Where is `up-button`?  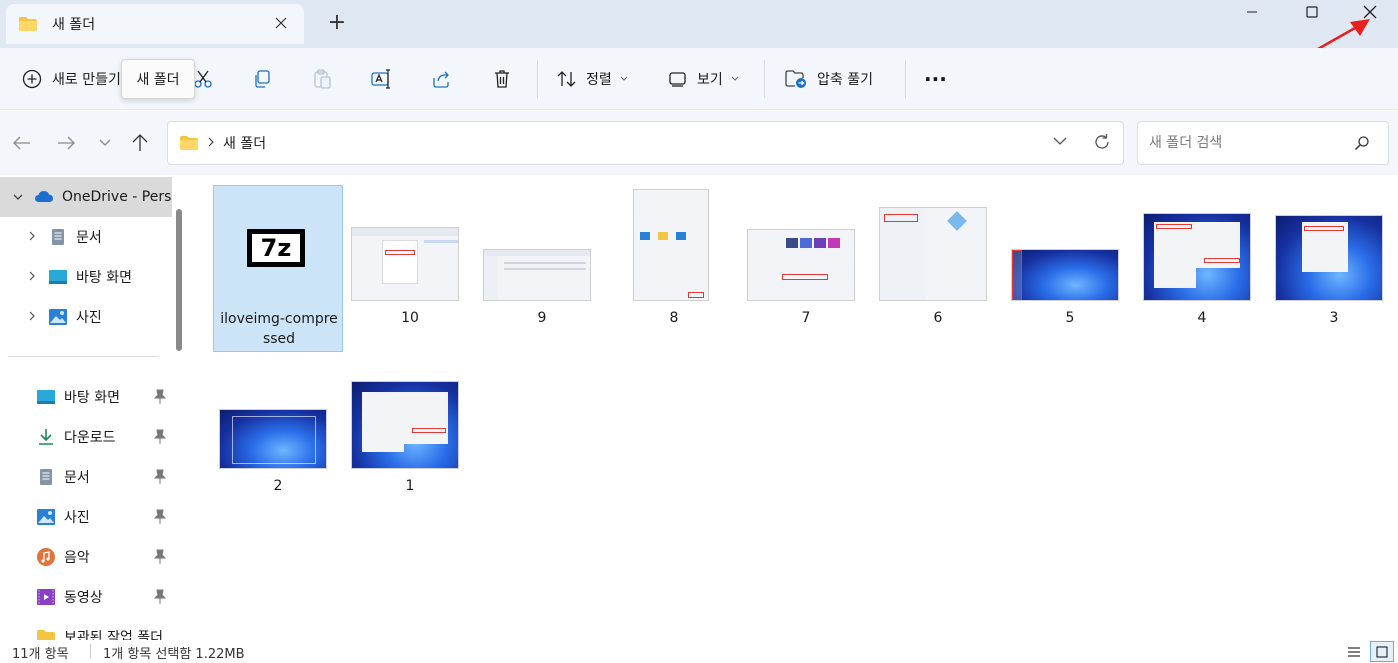 up-button is located at coordinates (140, 143).